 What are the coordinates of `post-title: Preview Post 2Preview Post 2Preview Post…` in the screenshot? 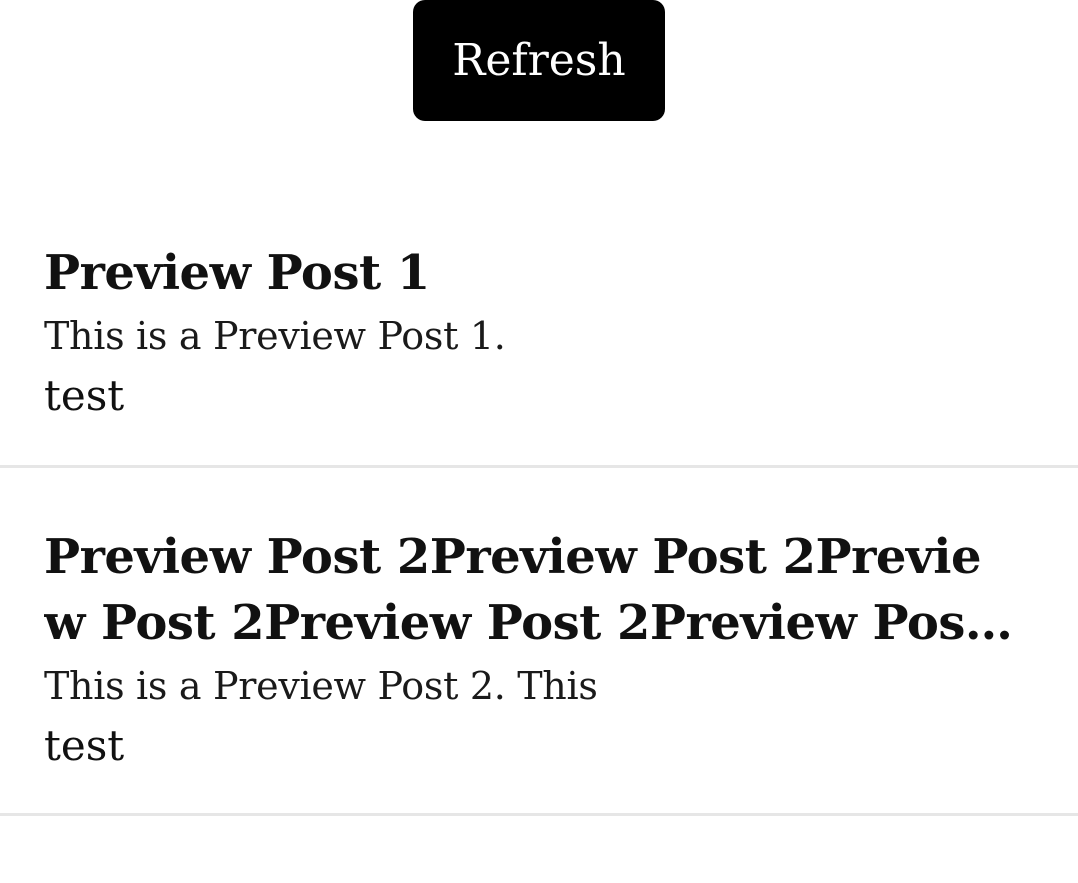 It's located at (515, 590).